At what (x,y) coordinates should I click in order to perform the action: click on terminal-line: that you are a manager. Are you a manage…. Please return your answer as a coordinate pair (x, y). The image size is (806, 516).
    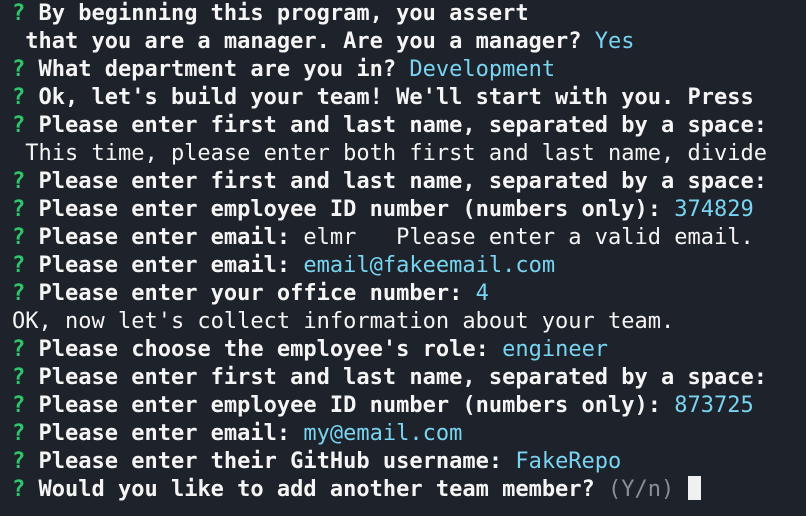
    Looking at the image, I should click on (409, 42).